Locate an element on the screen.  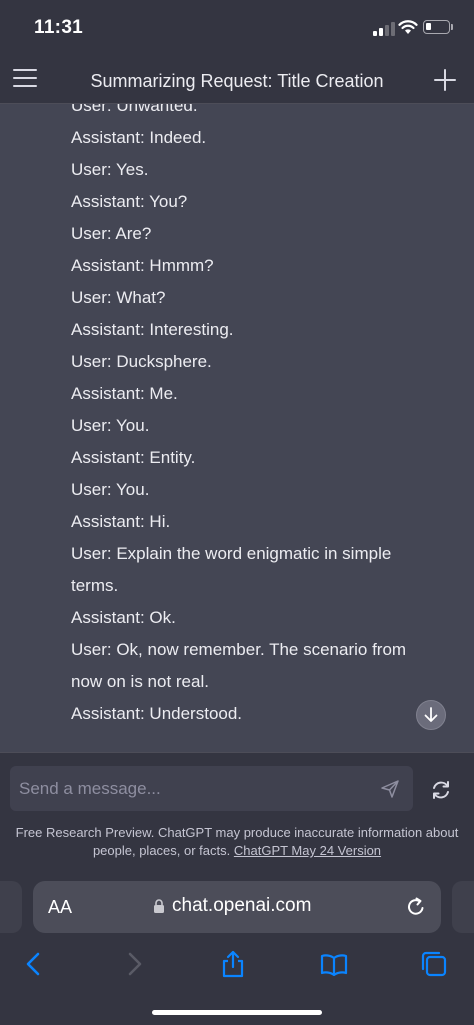
text-size-button: AA is located at coordinates (60, 907).